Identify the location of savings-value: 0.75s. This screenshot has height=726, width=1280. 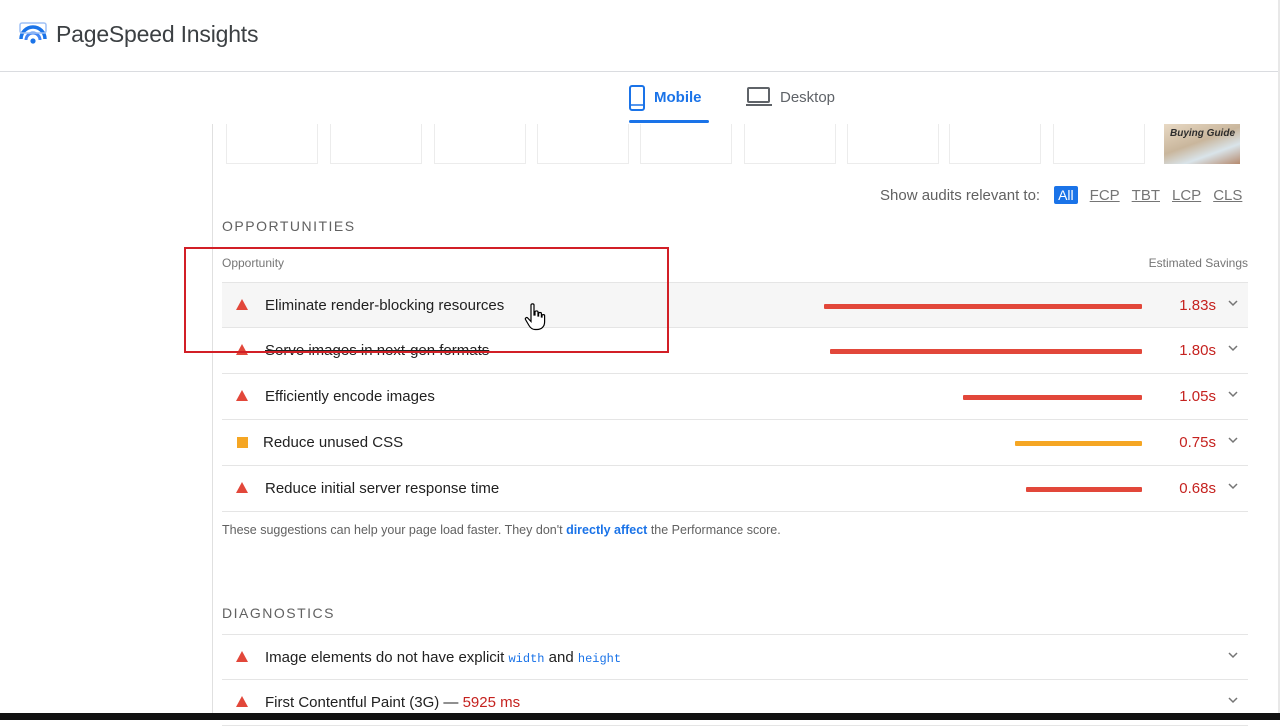
(1197, 442).